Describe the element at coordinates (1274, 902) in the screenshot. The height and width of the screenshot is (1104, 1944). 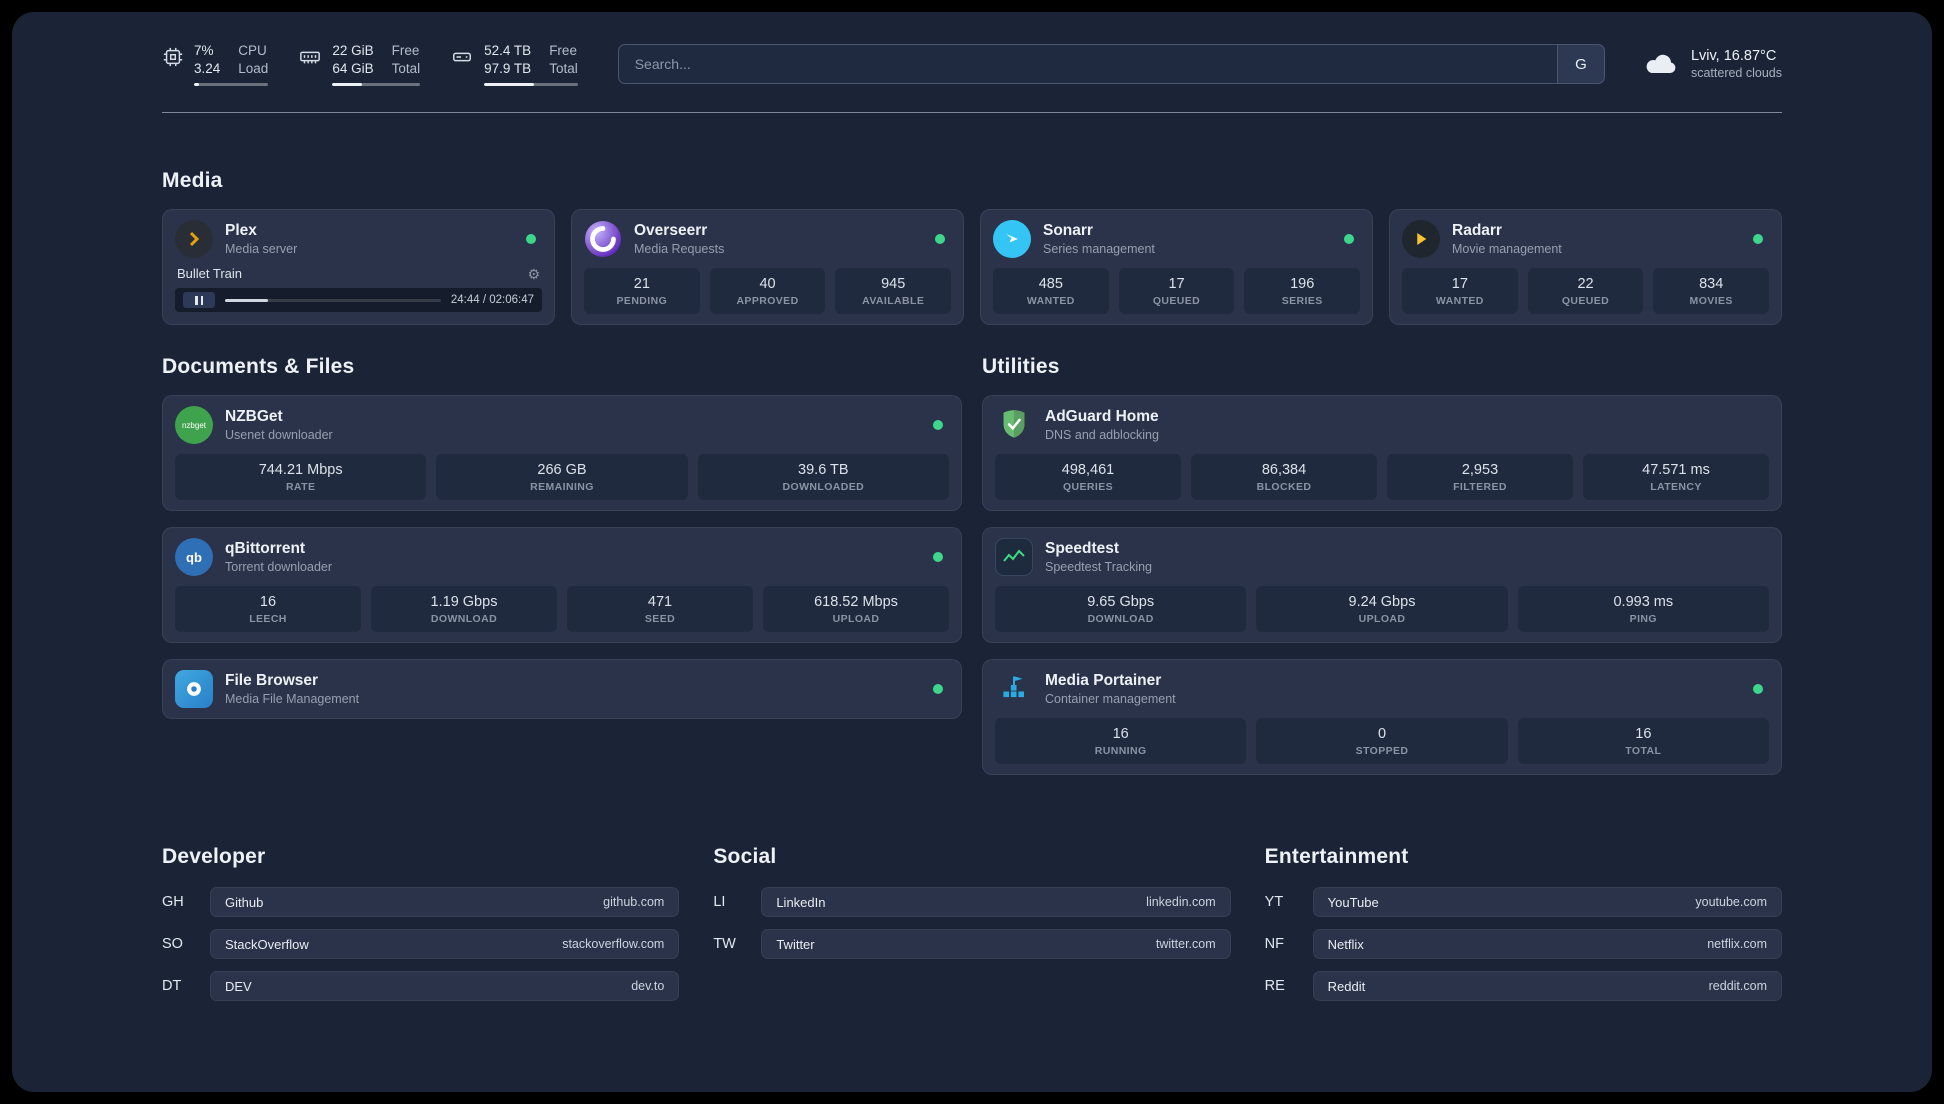
I see `bookmark-abbr: YT` at that location.